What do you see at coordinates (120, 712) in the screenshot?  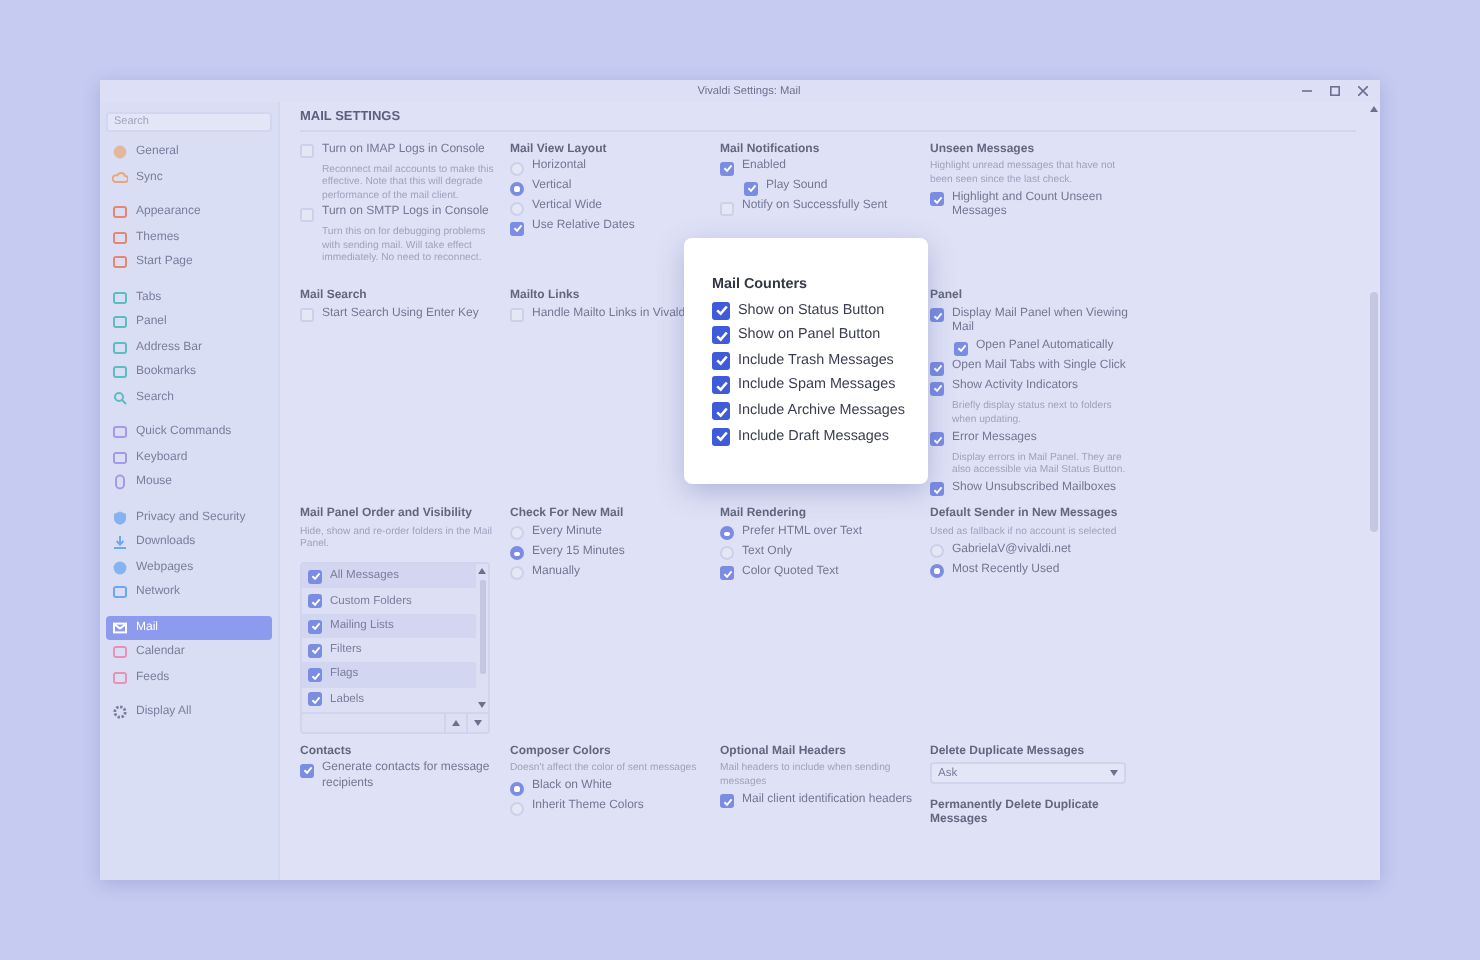 I see `settings-icon` at bounding box center [120, 712].